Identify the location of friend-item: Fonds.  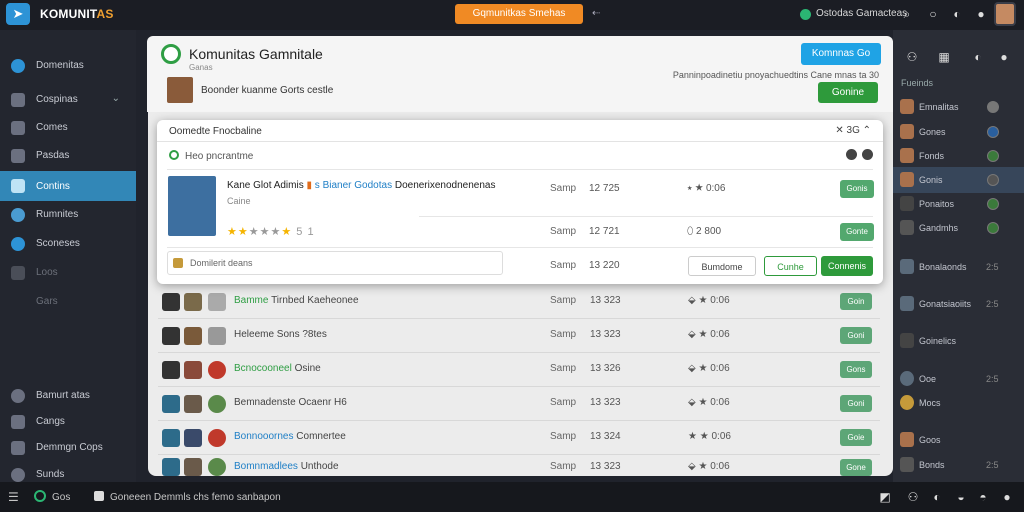
(958, 156).